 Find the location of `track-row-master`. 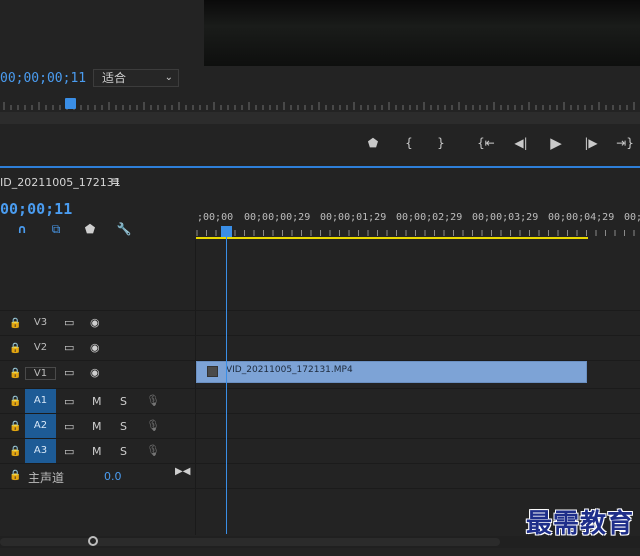

track-row-master is located at coordinates (320, 476).